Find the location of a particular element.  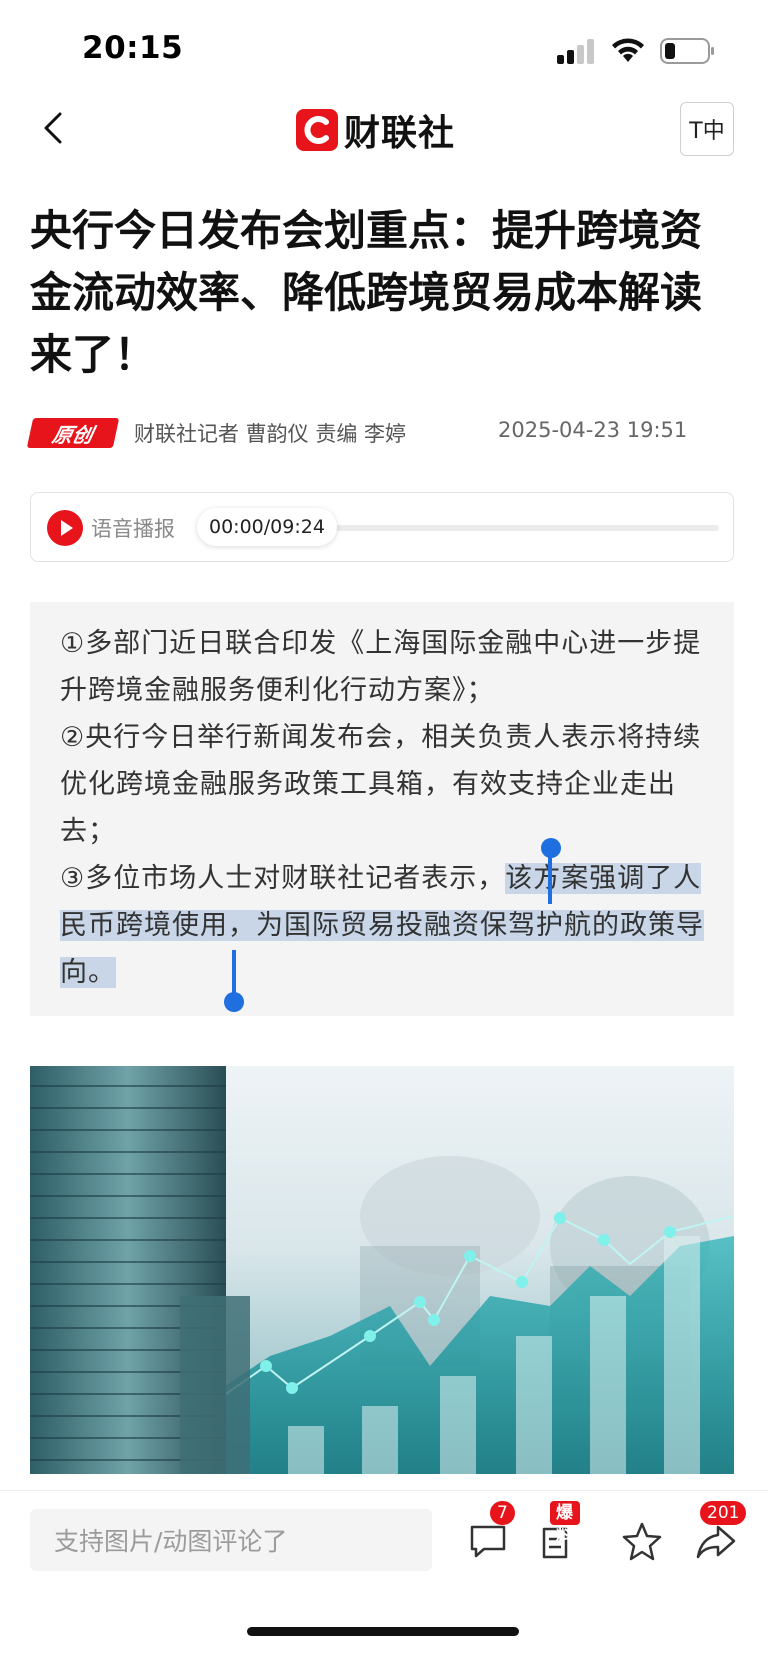

audio-time: 00:00/09:24 is located at coordinates (267, 527).